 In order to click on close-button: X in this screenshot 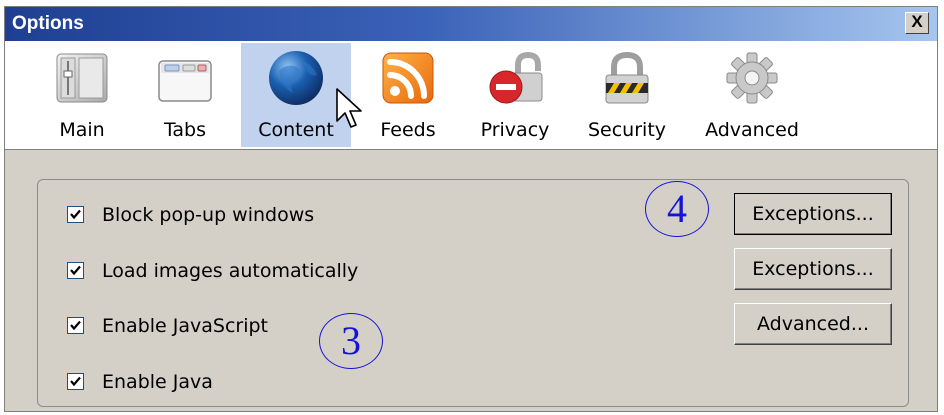, I will do `click(917, 23)`.